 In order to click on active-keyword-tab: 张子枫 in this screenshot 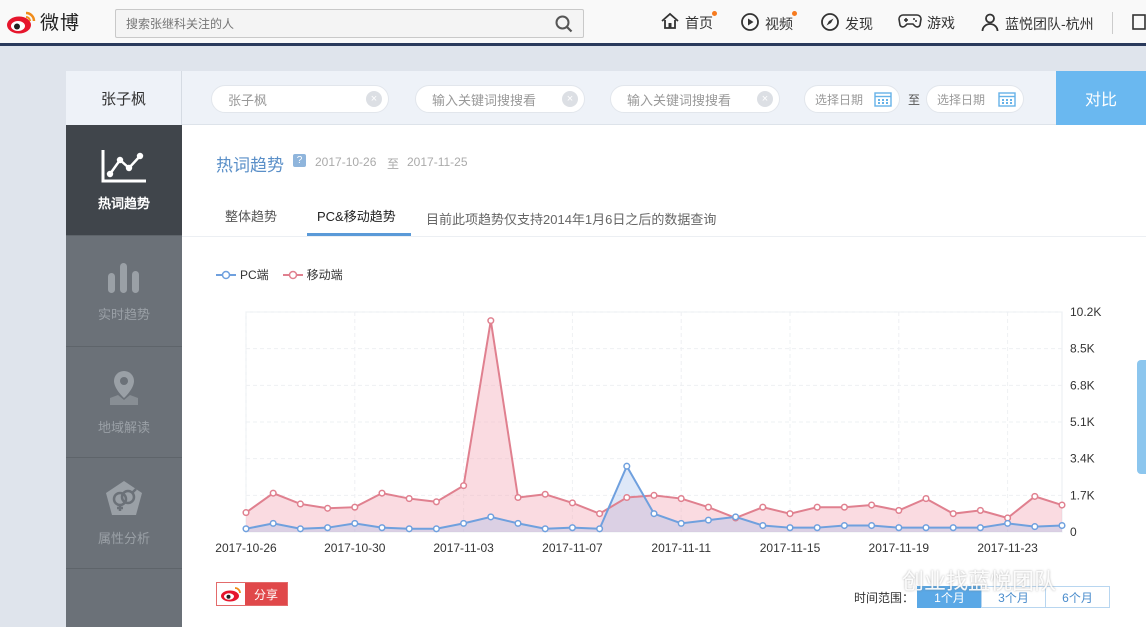, I will do `click(124, 98)`.